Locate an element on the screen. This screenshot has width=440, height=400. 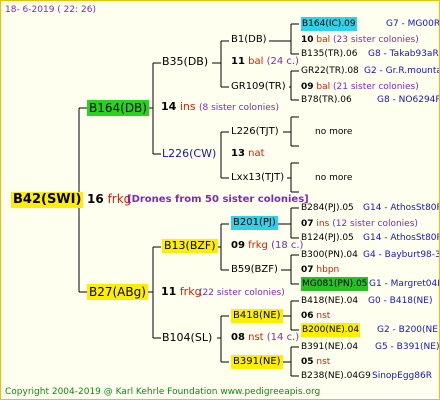
gen3-node-5: B201(PJ) is located at coordinates (254, 223).